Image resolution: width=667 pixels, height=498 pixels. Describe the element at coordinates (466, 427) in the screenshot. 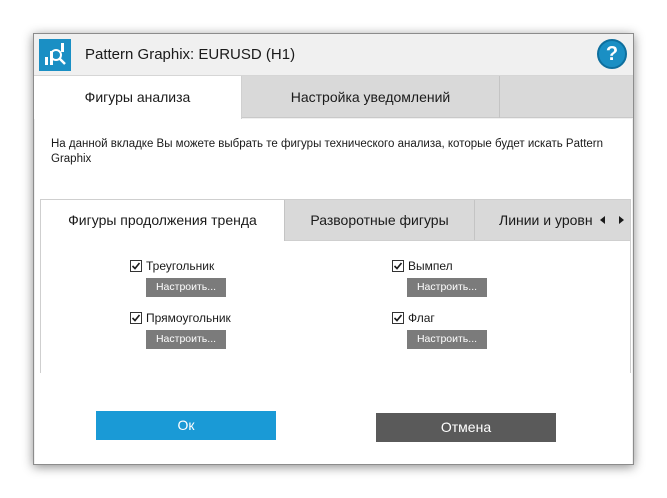

I see `cancel-button: Отмена` at that location.